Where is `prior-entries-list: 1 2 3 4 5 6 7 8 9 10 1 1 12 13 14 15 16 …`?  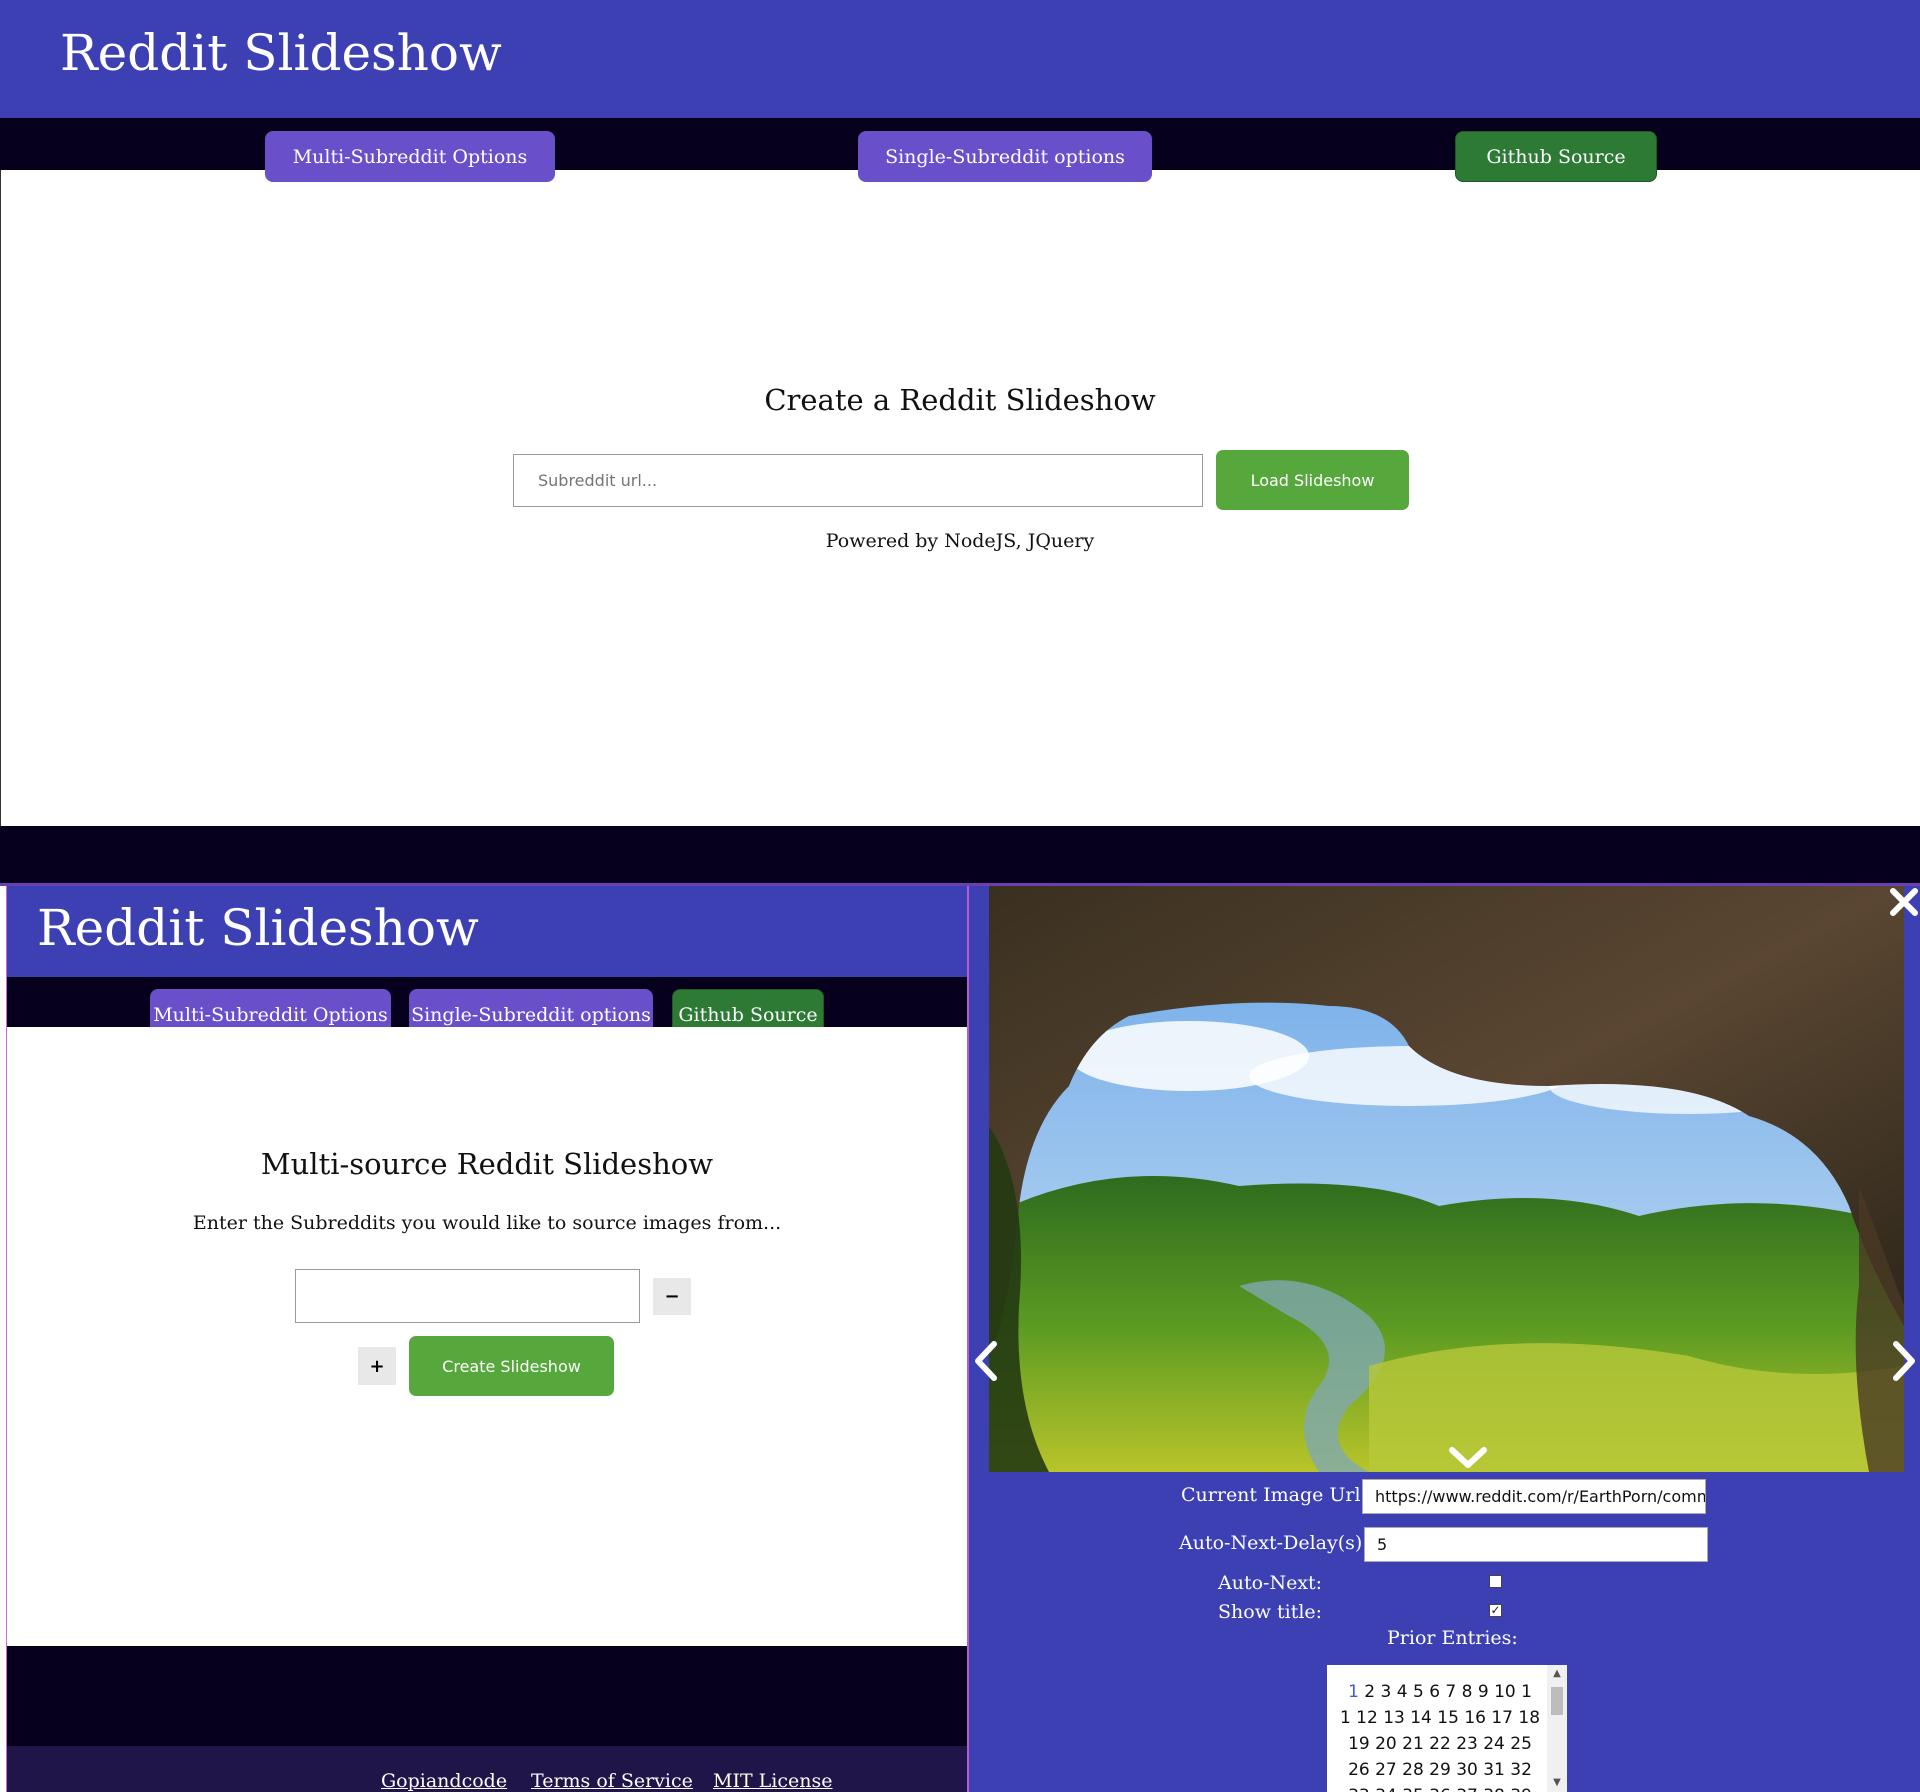
prior-entries-list: 1 2 3 4 5 6 7 8 9 10 1 1 12 13 14 15 16 … is located at coordinates (1447, 1728).